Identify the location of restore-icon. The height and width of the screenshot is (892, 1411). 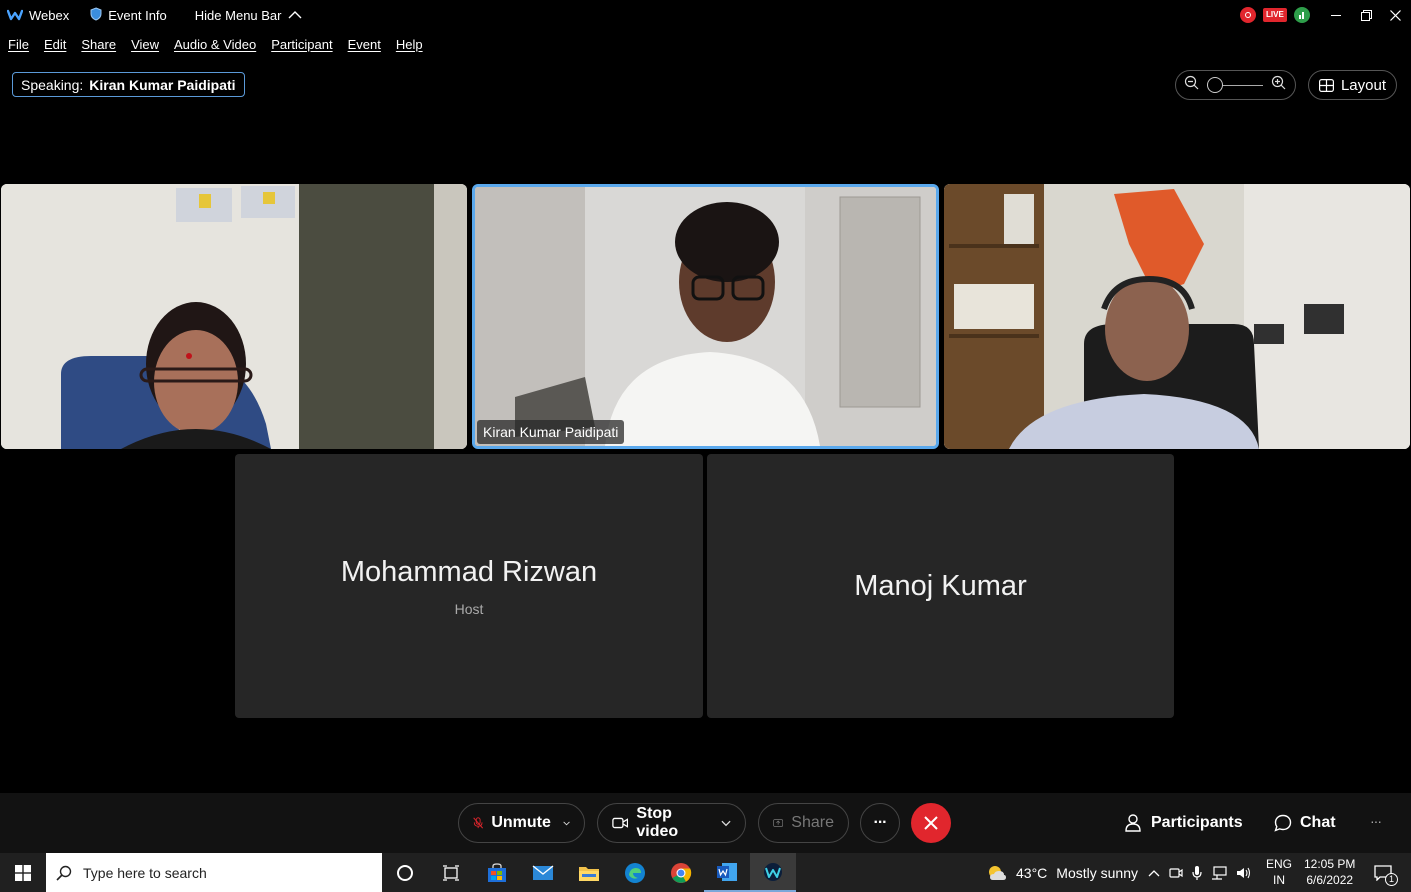
(1366, 15).